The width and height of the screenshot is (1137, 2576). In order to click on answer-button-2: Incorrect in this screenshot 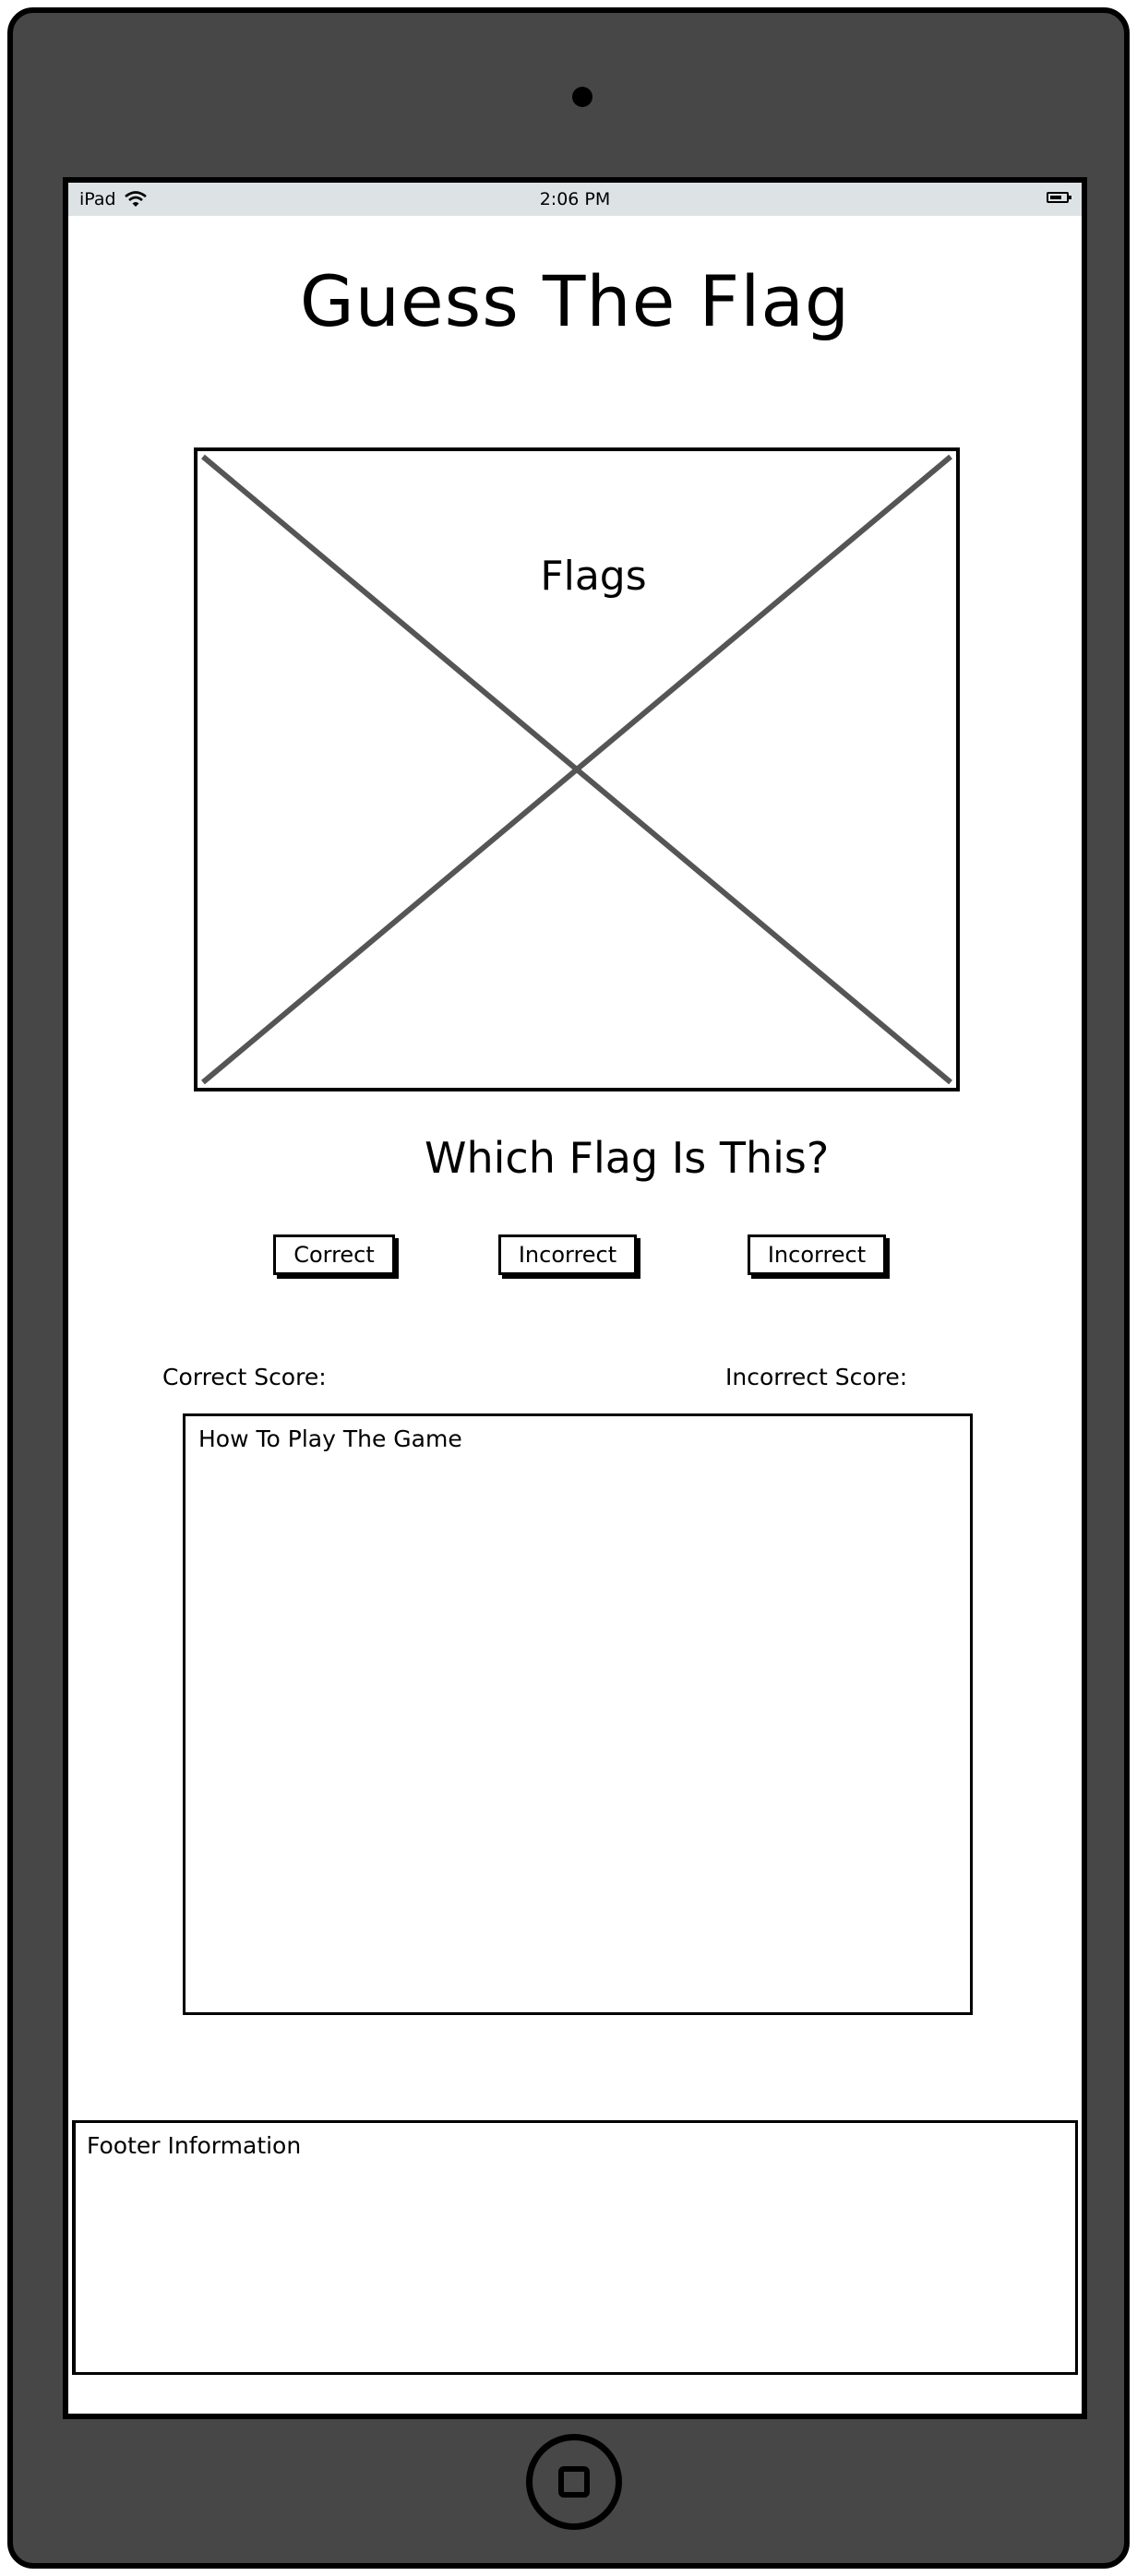, I will do `click(567, 1254)`.